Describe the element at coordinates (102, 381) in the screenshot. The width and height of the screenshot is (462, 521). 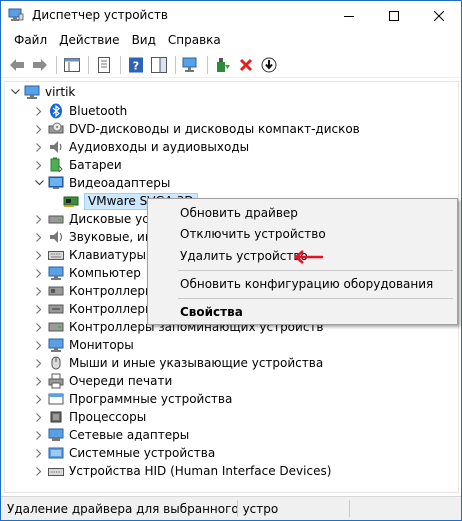
I see `tree-item-print-queues: Очереди печати` at that location.